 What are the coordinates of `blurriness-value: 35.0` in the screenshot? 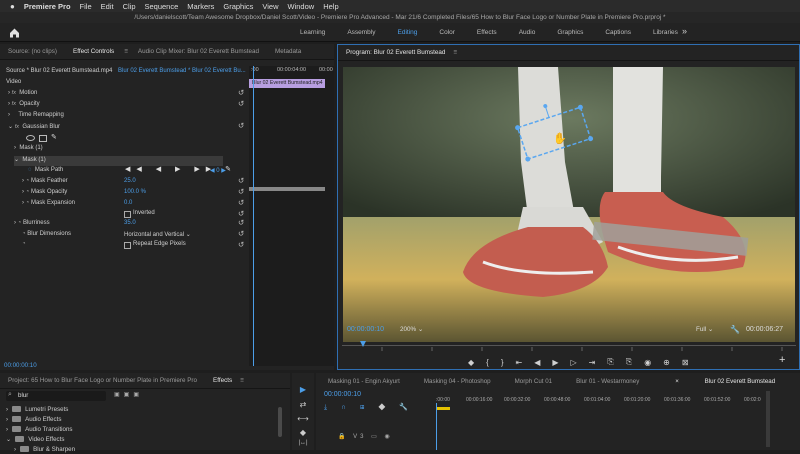 It's located at (130, 225).